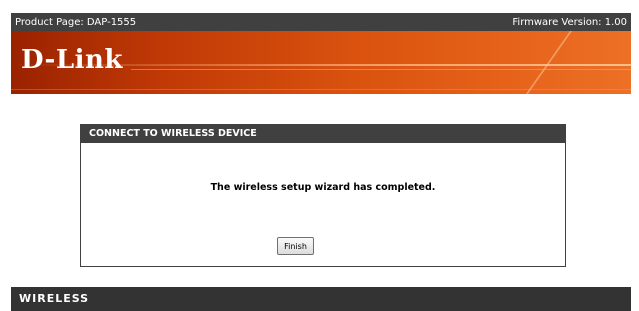 Image resolution: width=639 pixels, height=311 pixels. What do you see at coordinates (76, 22) in the screenshot?
I see `product-page-label: Product Page: DAP-1555` at bounding box center [76, 22].